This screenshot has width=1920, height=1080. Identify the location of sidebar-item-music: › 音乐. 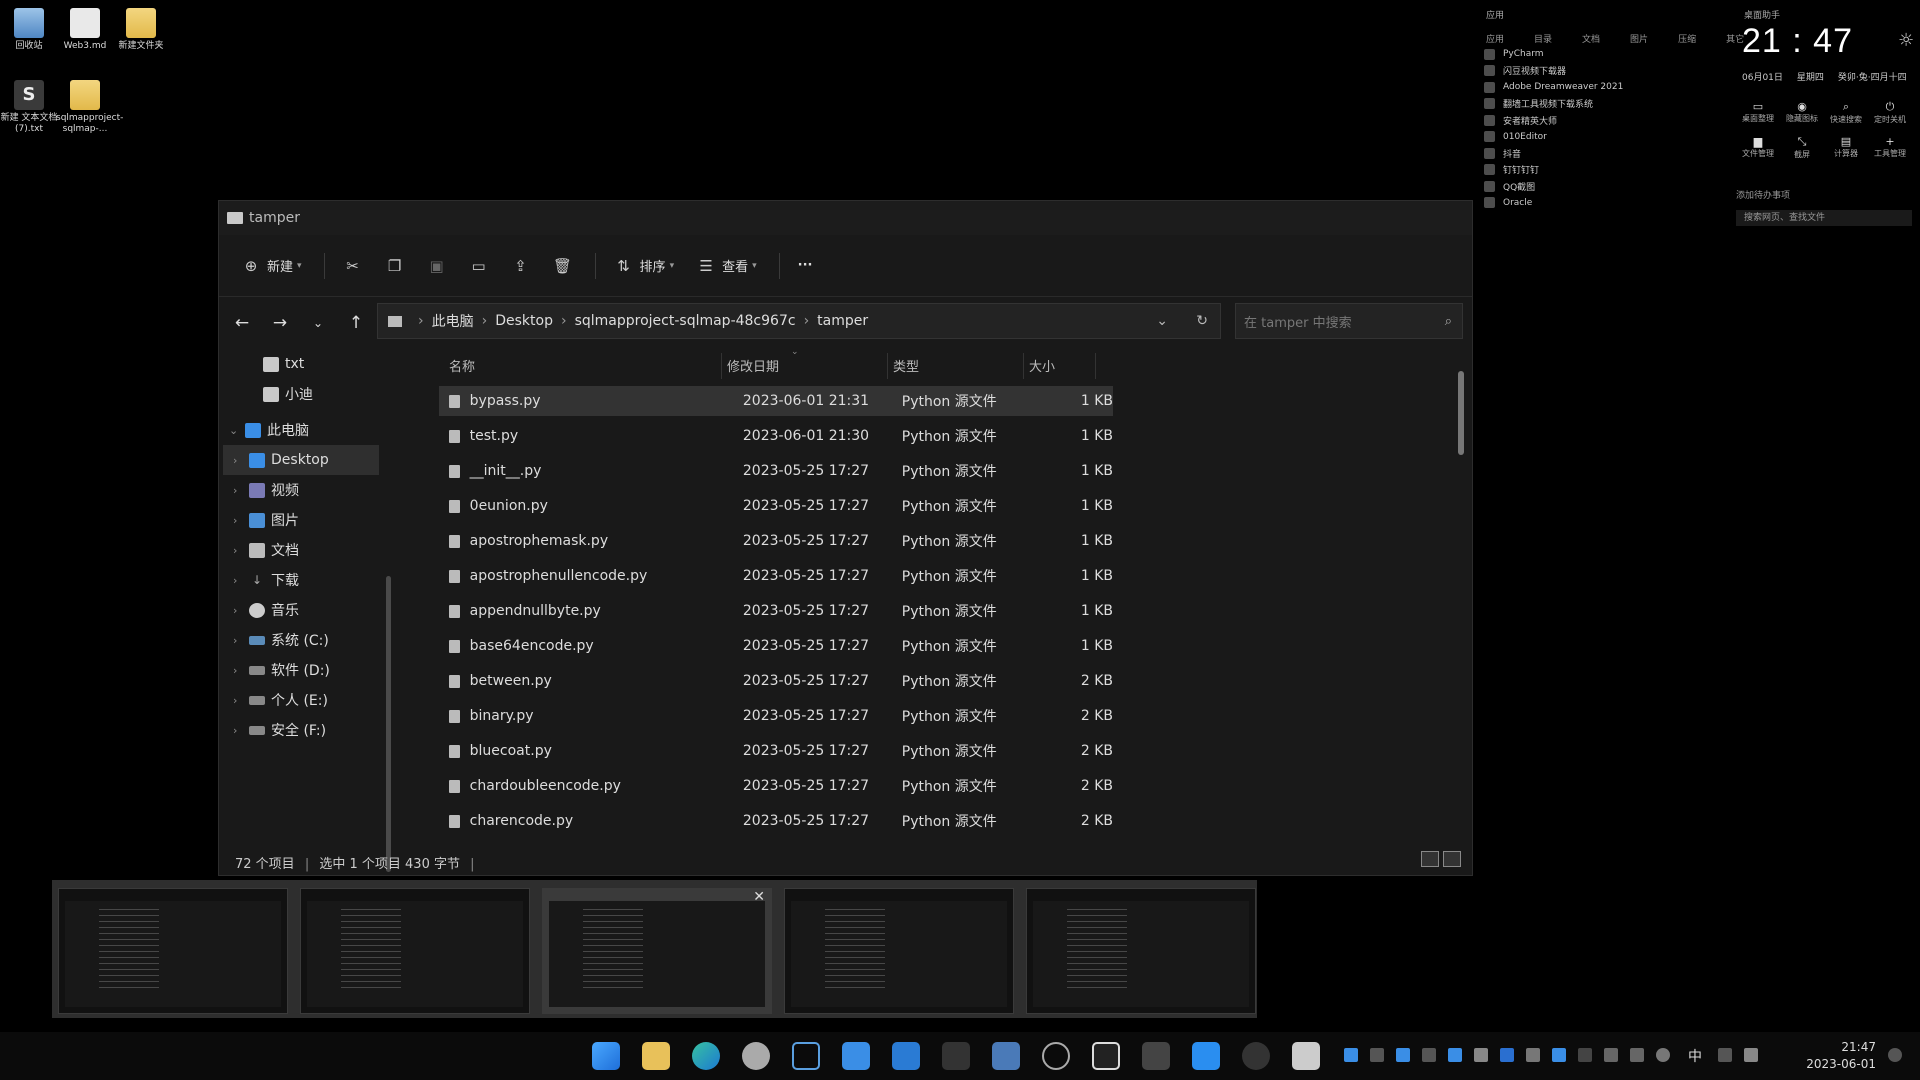
(266, 610).